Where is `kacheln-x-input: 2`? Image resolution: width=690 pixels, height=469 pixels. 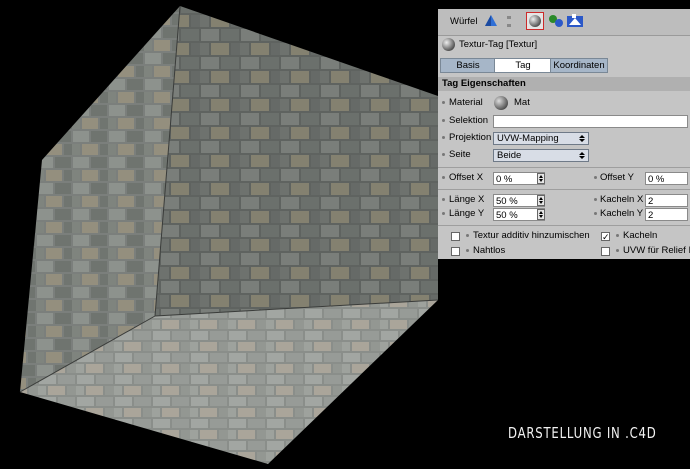
kacheln-x-input: 2 is located at coordinates (666, 200).